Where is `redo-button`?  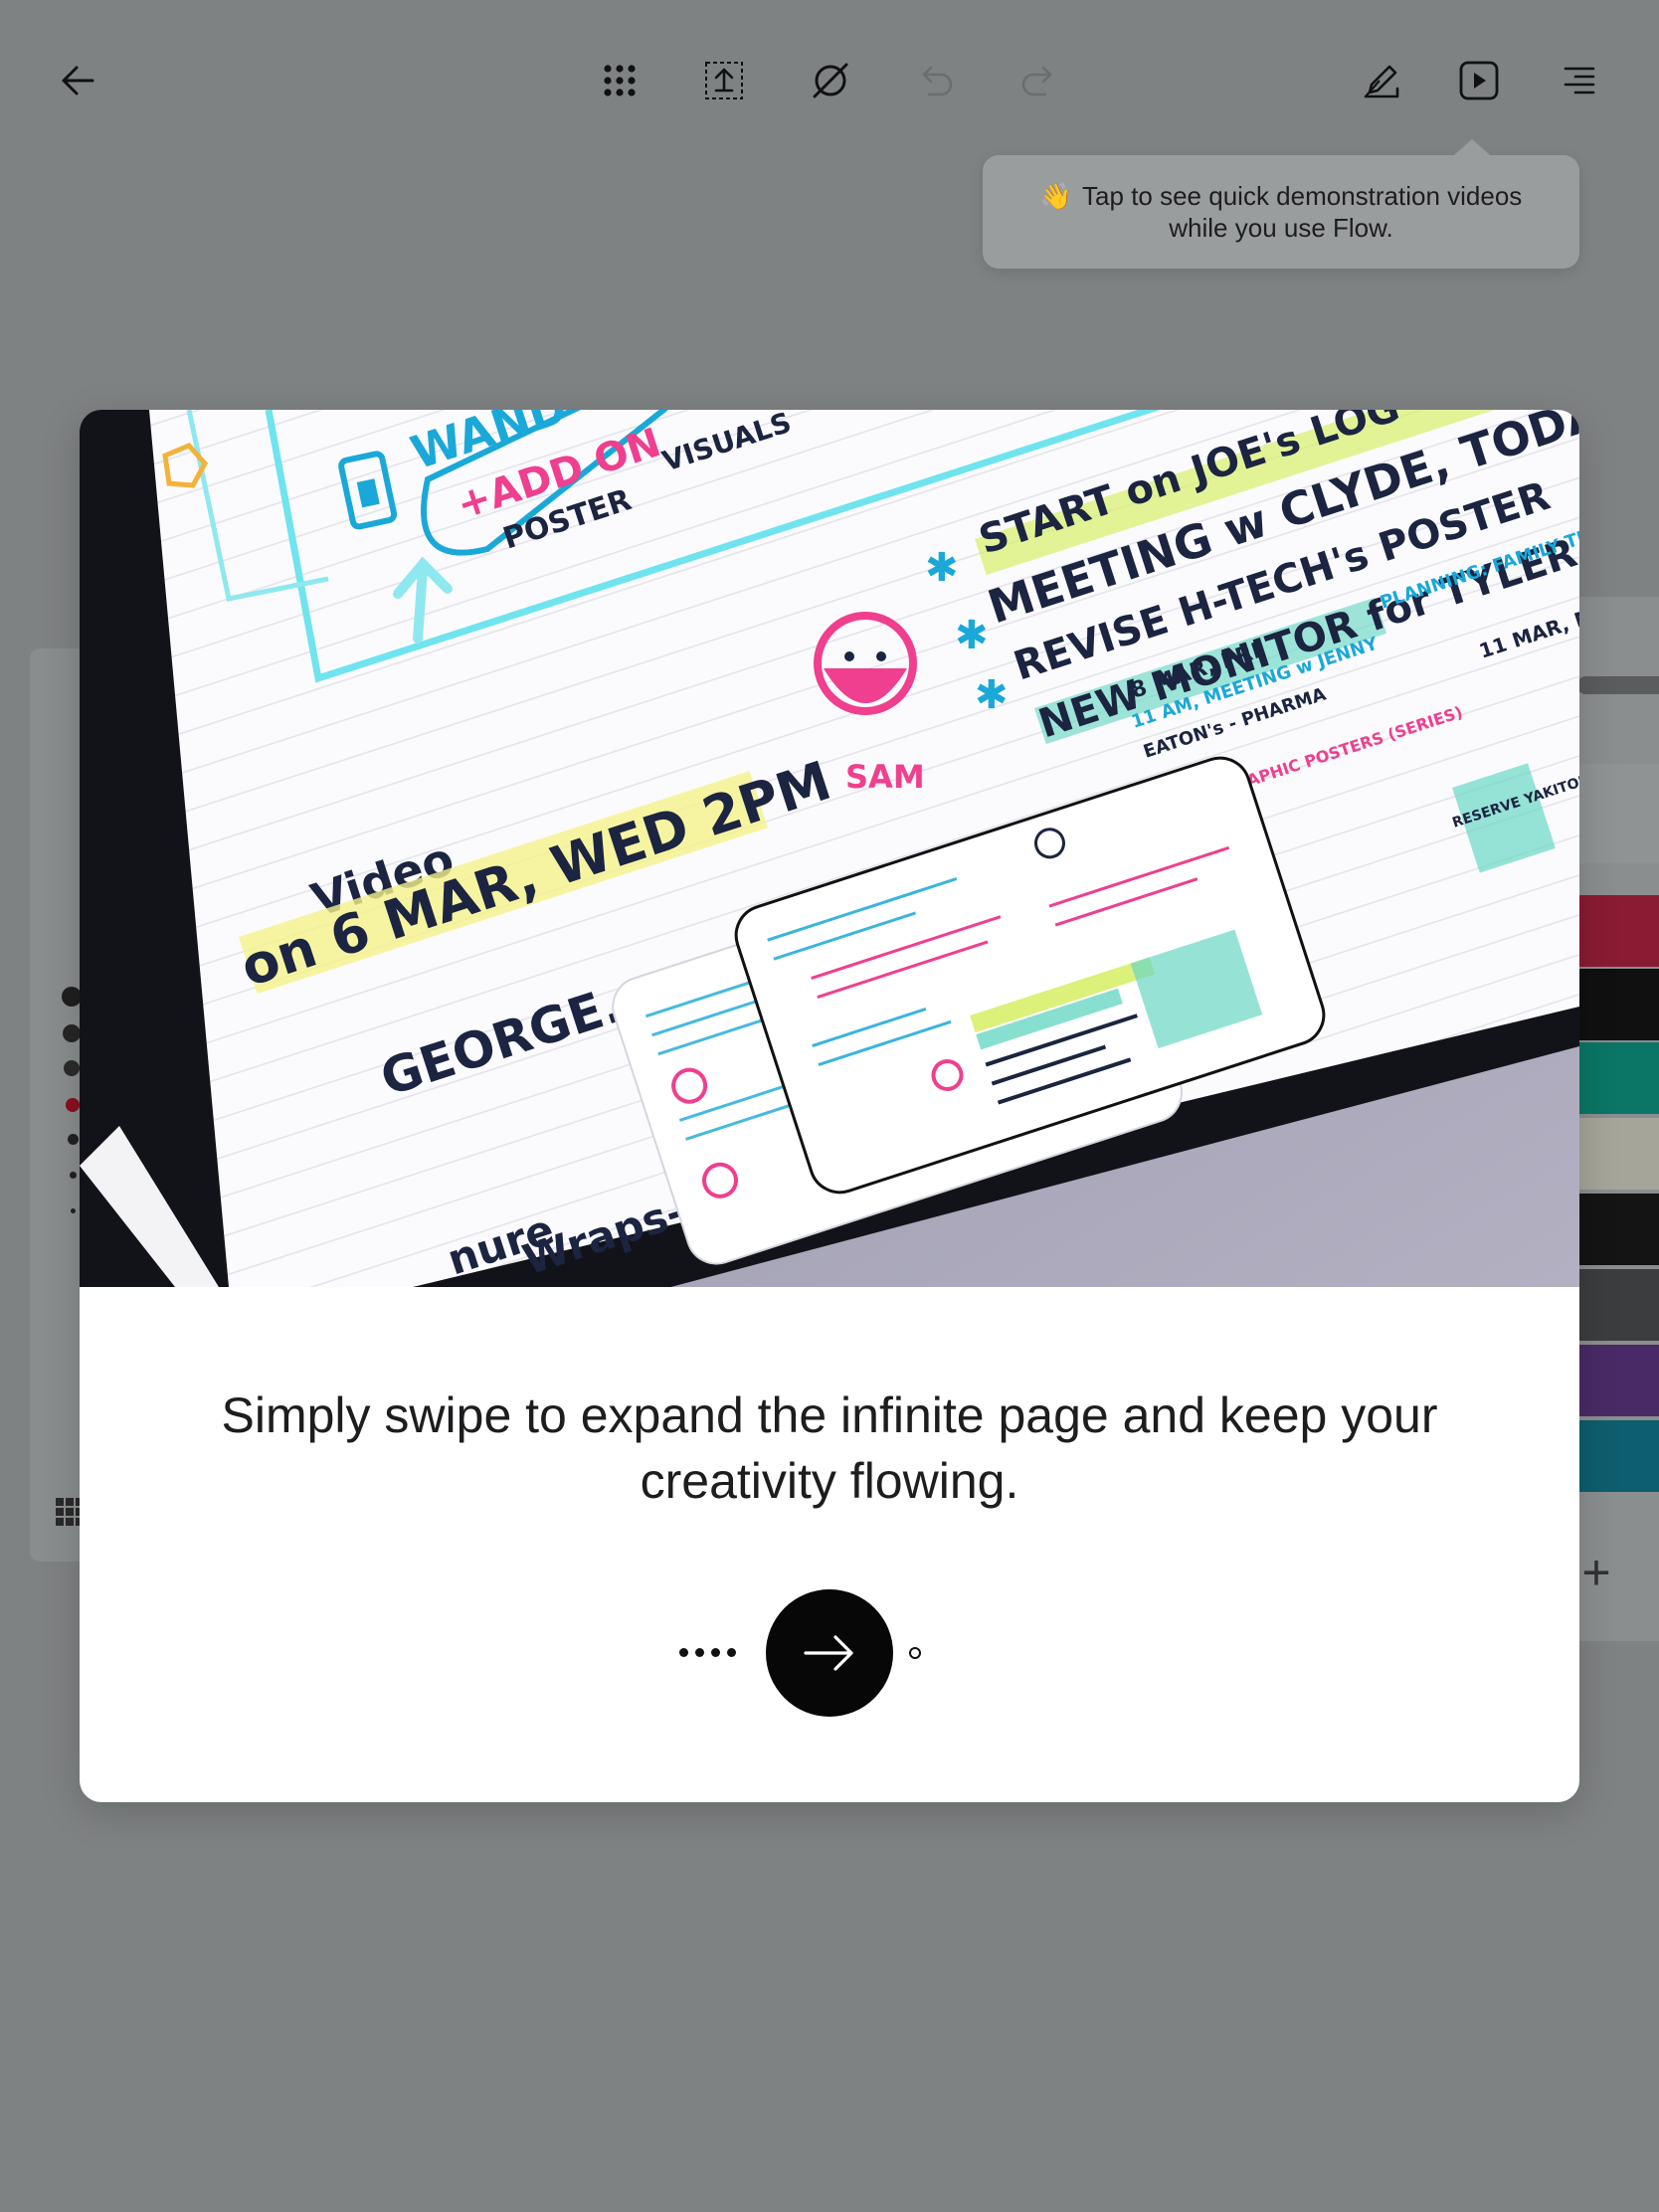
redo-button is located at coordinates (1039, 80).